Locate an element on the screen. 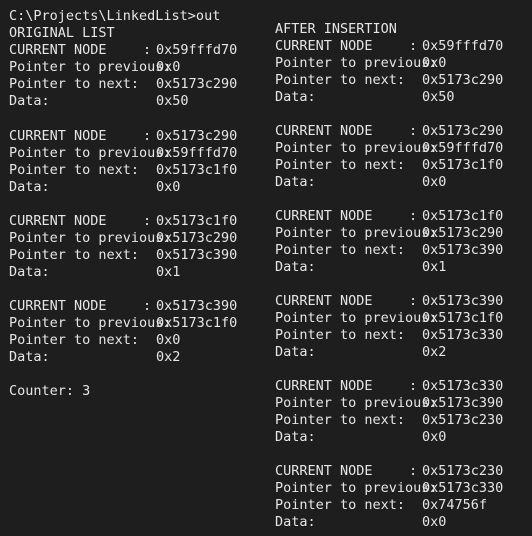 This screenshot has height=536, width=532. current-node-value: 0x5173c230 is located at coordinates (463, 471).